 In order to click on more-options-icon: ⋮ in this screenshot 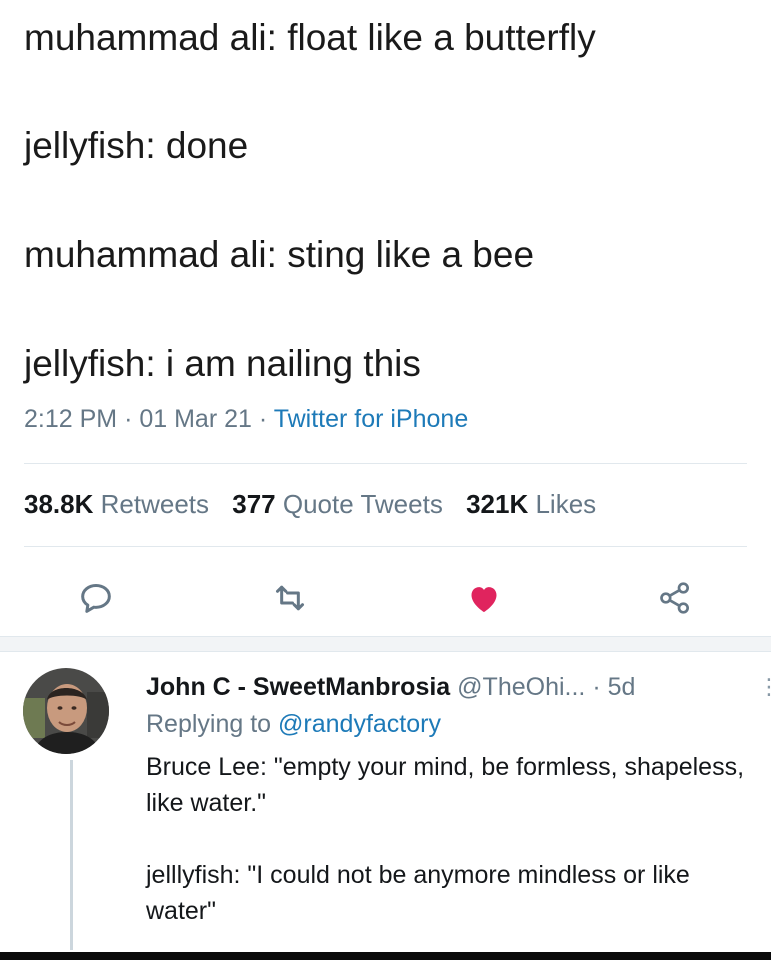, I will do `click(764, 687)`.